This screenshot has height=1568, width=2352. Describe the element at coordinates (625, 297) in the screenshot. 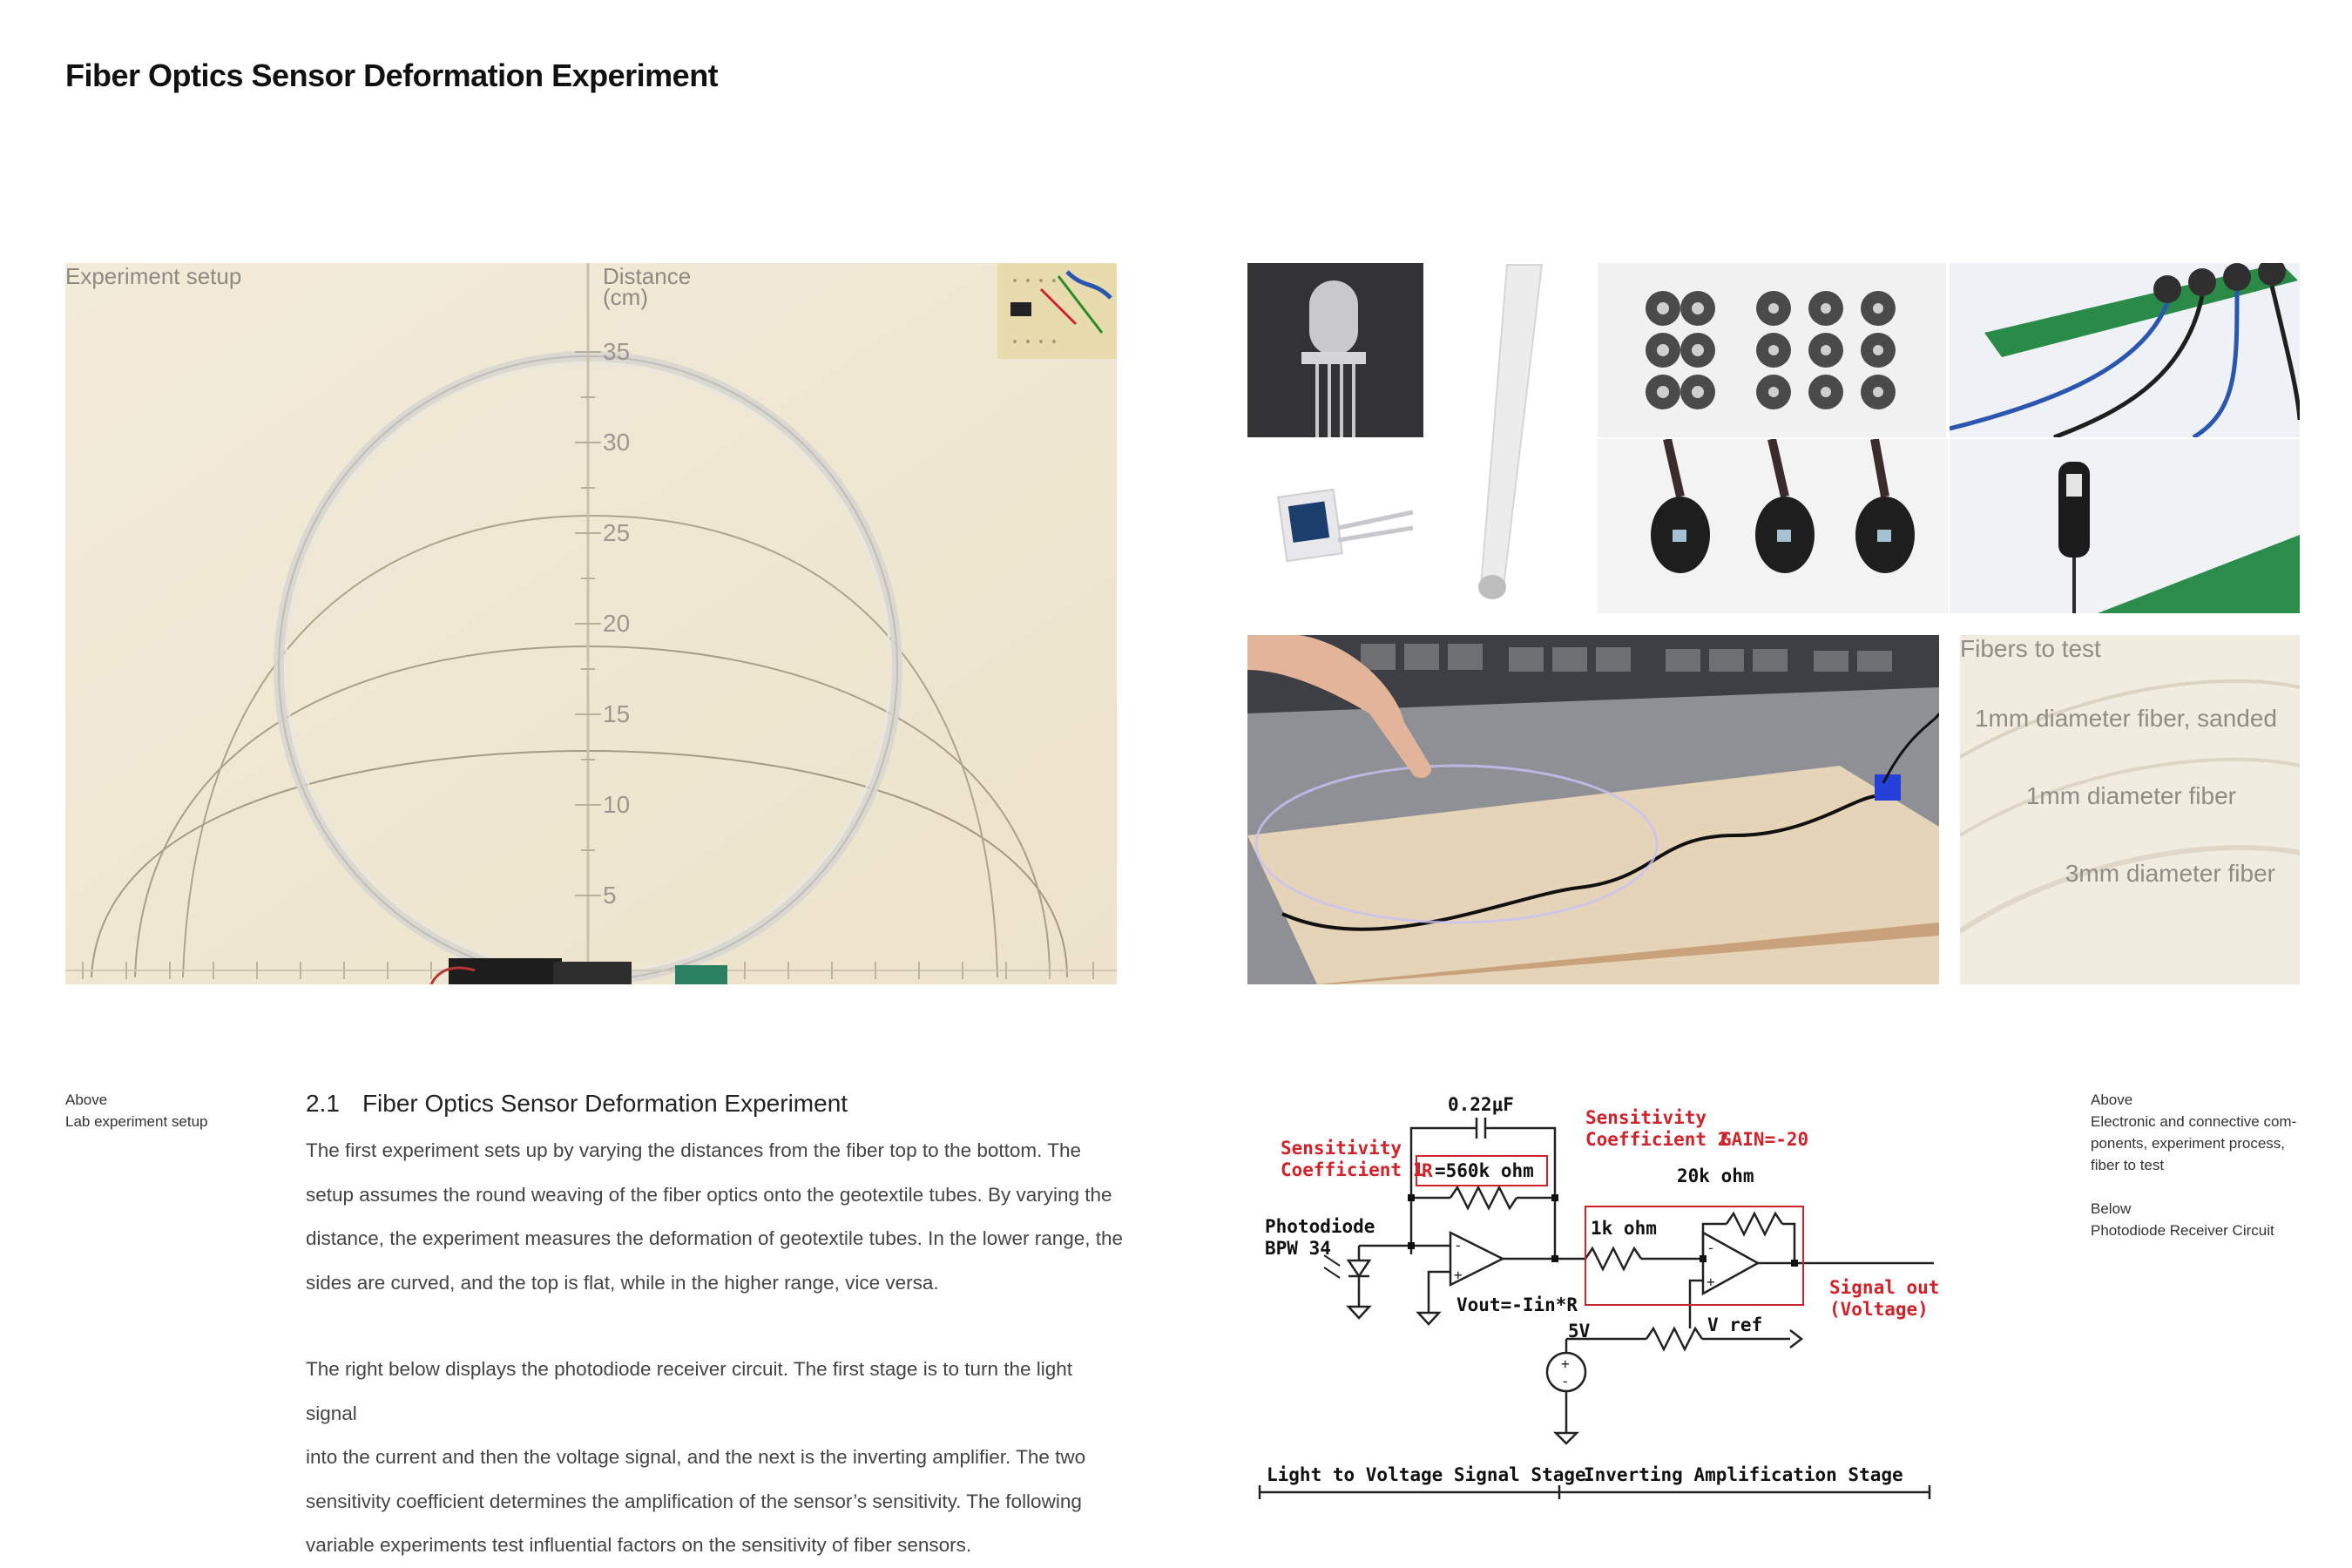

I see `distance-unit-label: (cm)` at that location.